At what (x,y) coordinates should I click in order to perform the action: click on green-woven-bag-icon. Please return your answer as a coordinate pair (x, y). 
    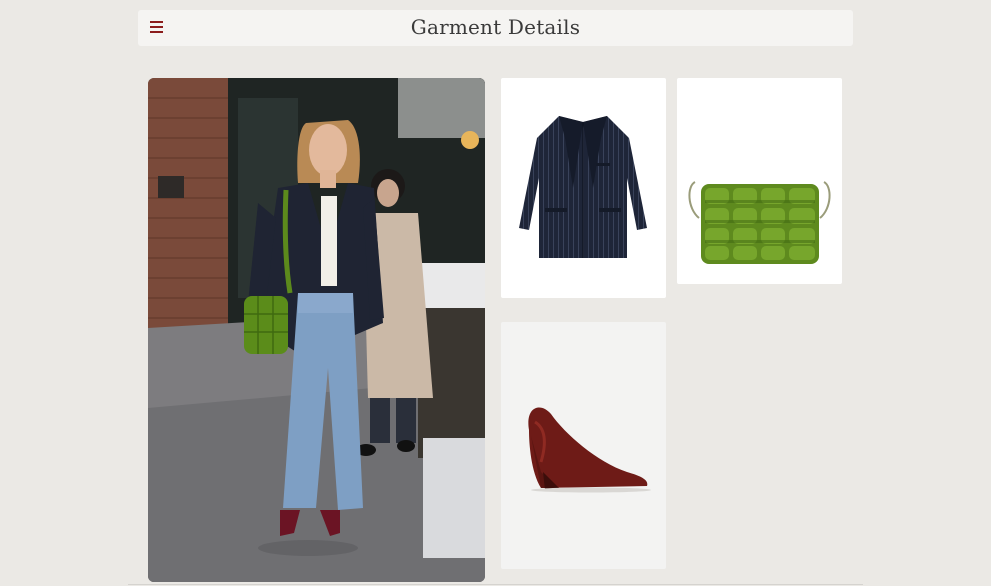
    Looking at the image, I should click on (759, 222).